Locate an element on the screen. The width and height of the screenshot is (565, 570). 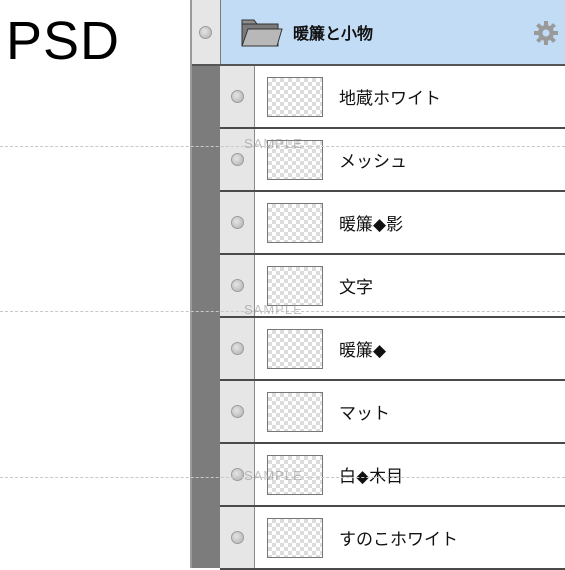
layer-name: すのこホワイト is located at coordinates (398, 540).